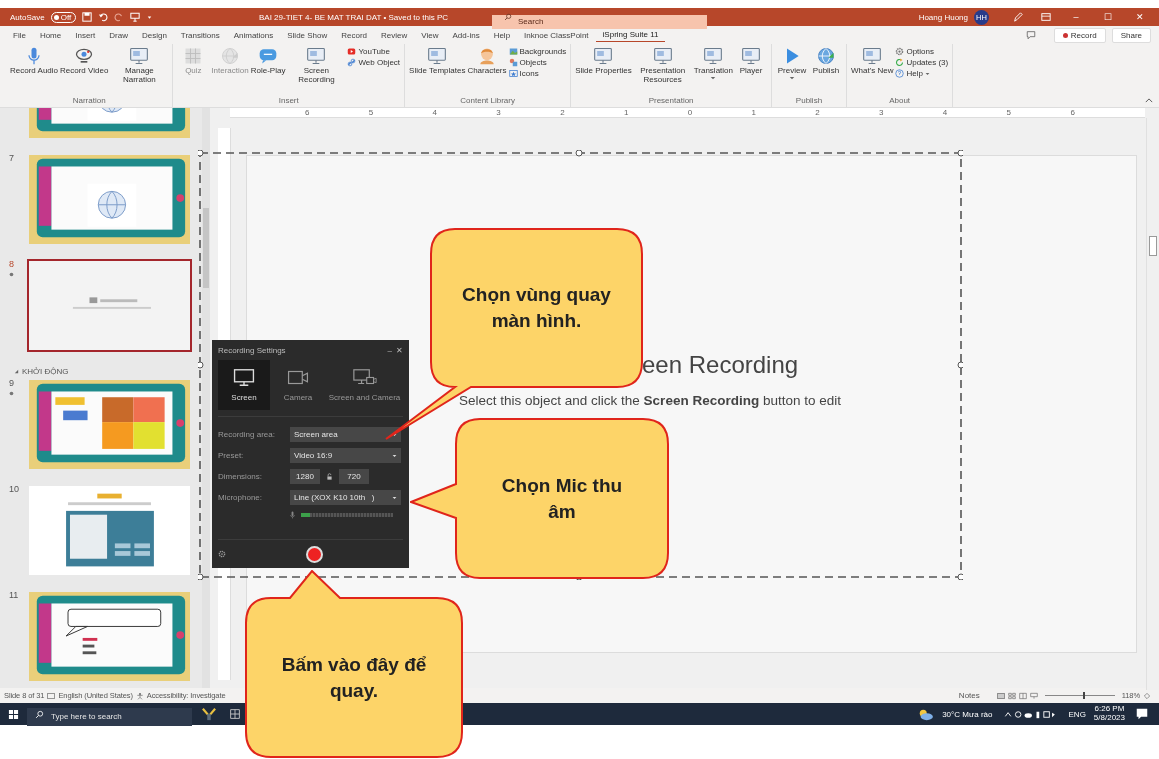 Image resolution: width=1159 pixels, height=759 pixels. What do you see at coordinates (253, 35) in the screenshot?
I see `ribbon-tab: Animations` at bounding box center [253, 35].